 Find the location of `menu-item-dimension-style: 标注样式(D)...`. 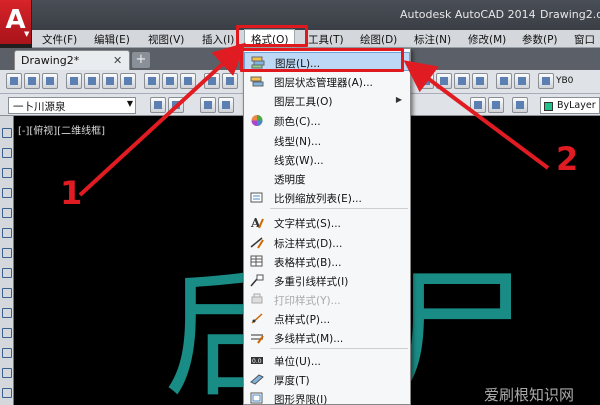

menu-item-dimension-style: 标注样式(D)... is located at coordinates (327, 242).